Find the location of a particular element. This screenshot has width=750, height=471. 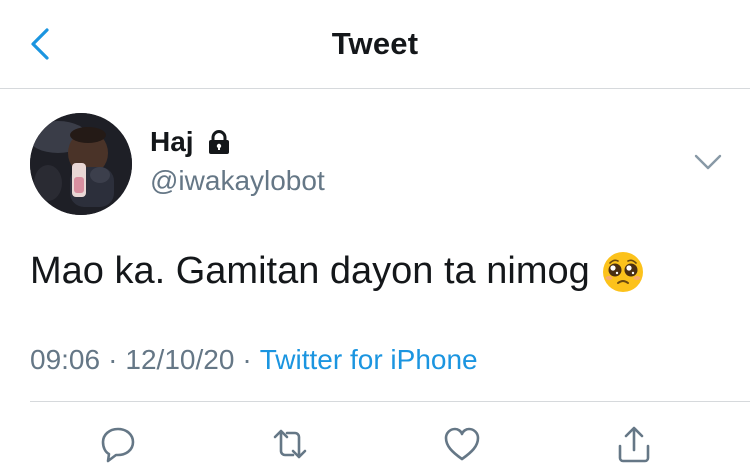

page-title: Tweet is located at coordinates (375, 43).